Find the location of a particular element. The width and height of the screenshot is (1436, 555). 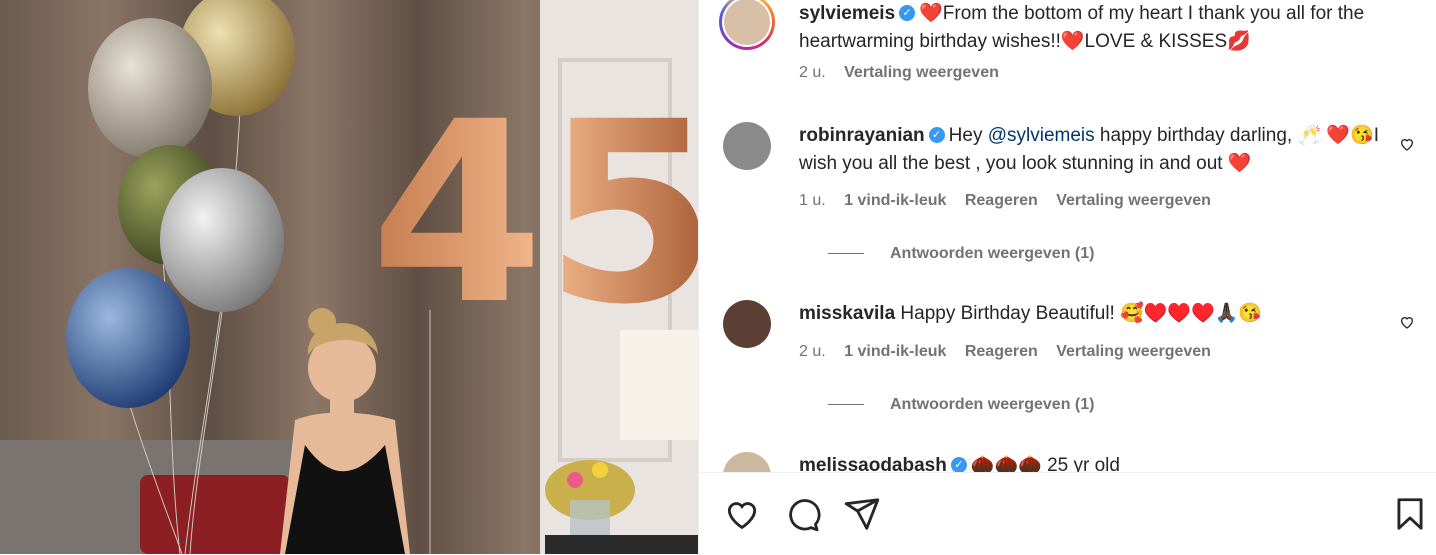

comment-icon is located at coordinates (802, 514).